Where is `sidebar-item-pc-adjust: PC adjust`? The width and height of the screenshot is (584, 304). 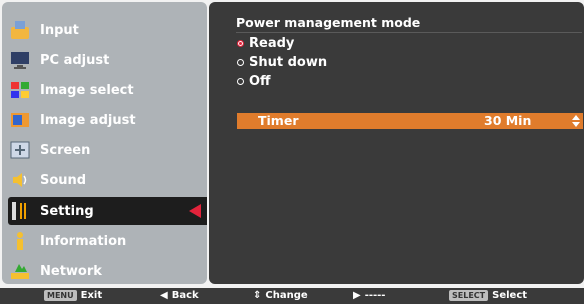 sidebar-item-pc-adjust: PC adjust is located at coordinates (107, 60).